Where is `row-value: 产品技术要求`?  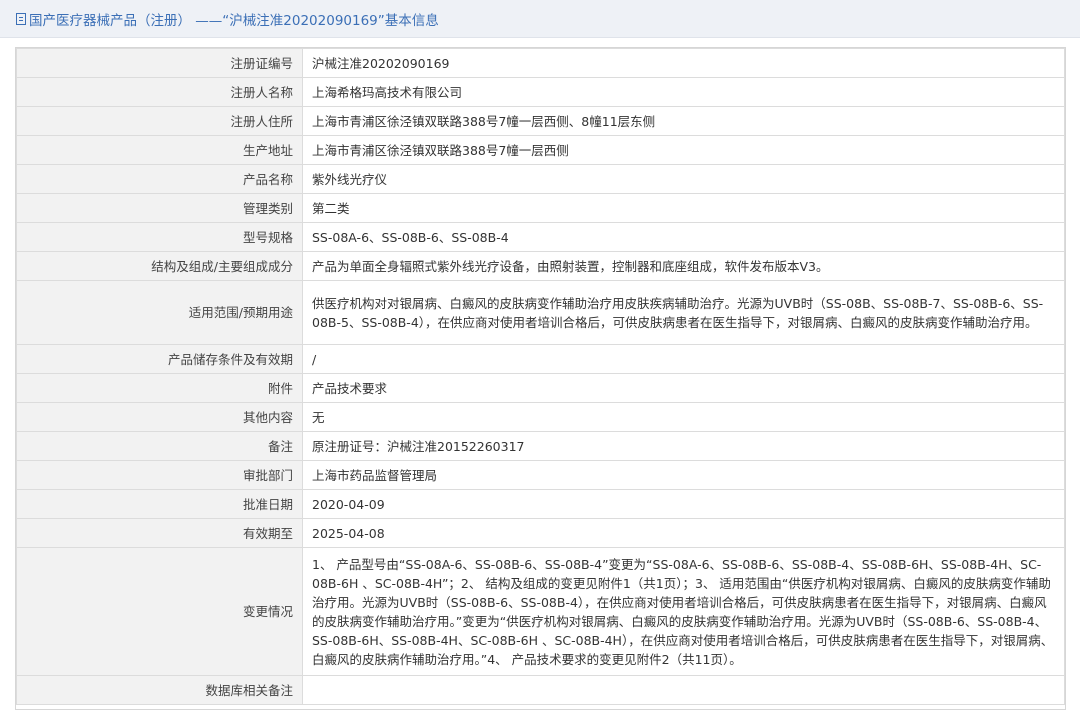
row-value: 产品技术要求 is located at coordinates (683, 388).